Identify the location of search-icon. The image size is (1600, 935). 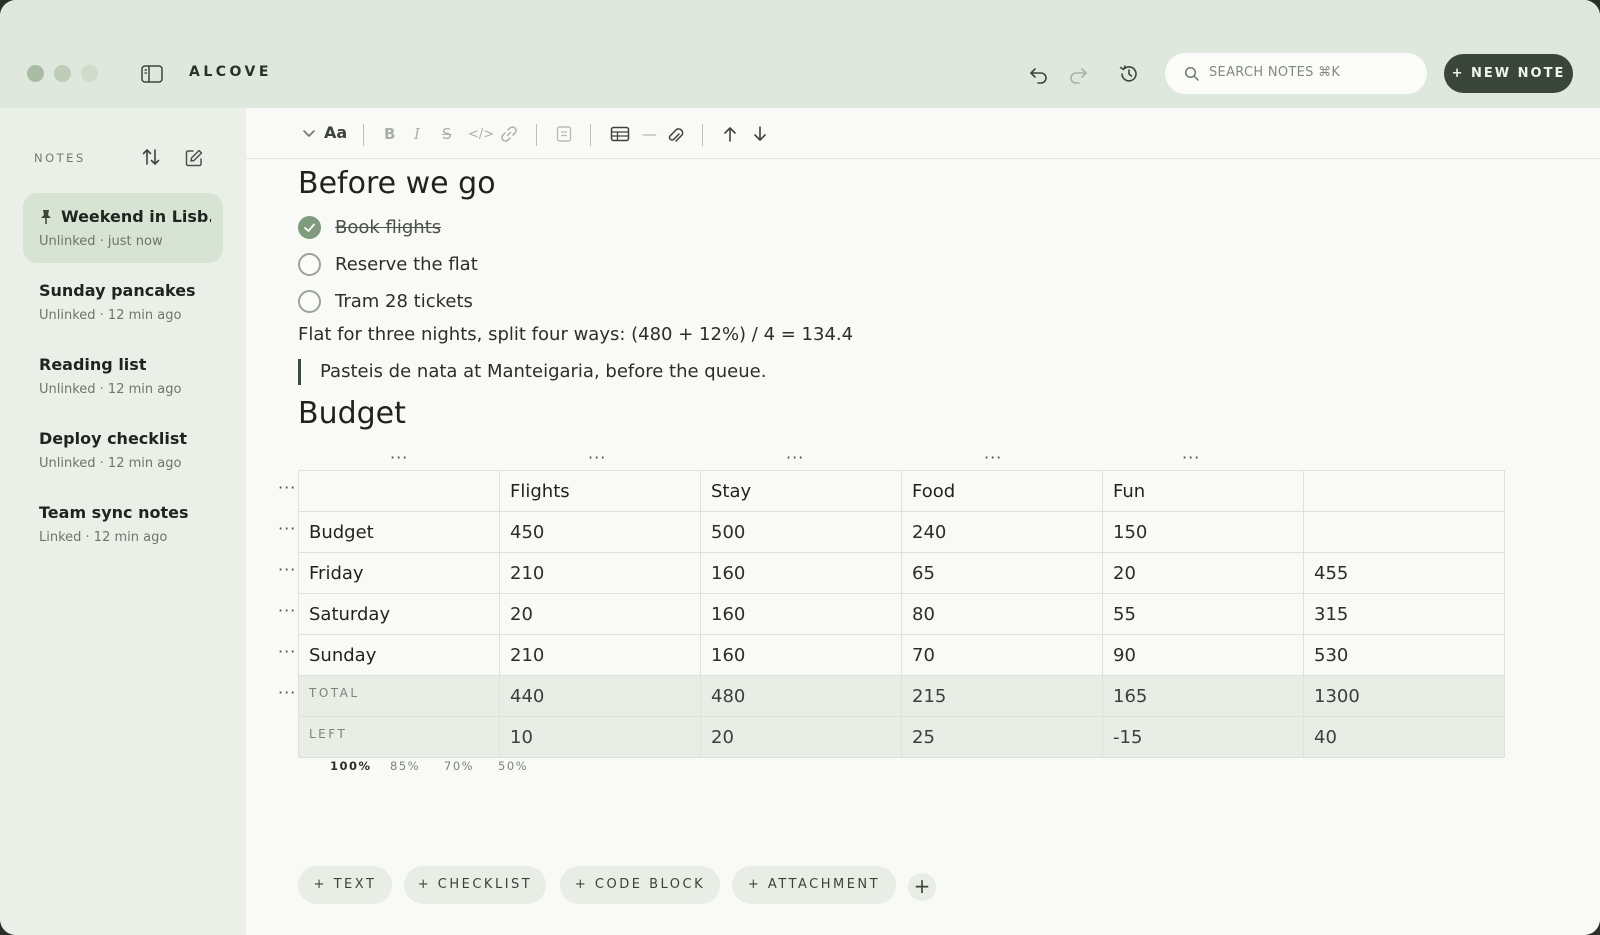
(1192, 74).